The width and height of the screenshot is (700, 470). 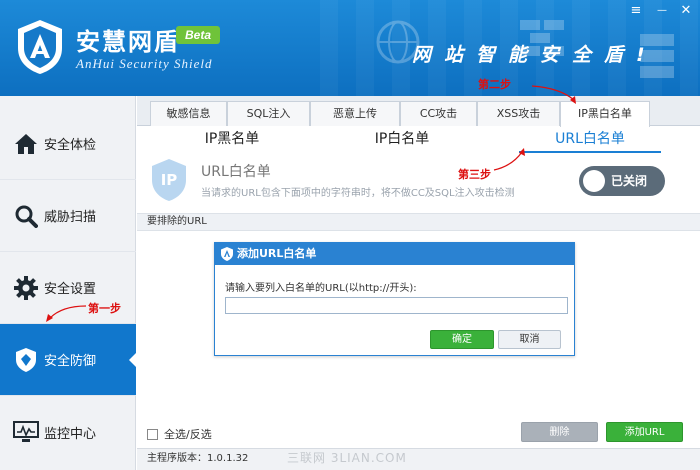 I want to click on cancel-button: 取消, so click(x=529, y=339).